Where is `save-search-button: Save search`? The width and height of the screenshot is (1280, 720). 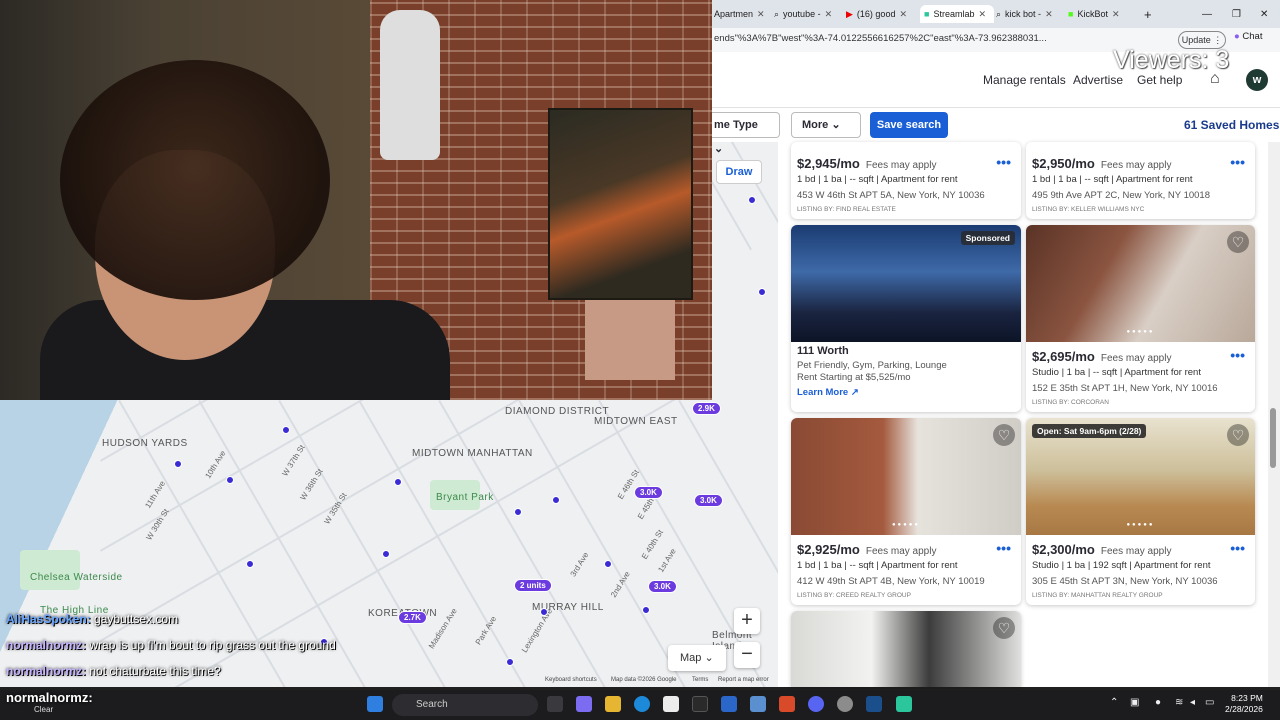 save-search-button: Save search is located at coordinates (909, 125).